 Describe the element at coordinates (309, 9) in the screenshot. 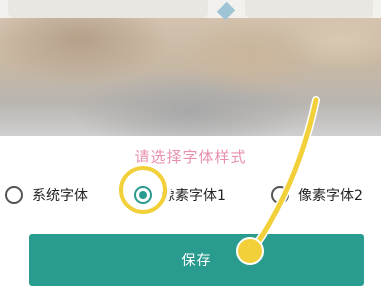

I see `photo-top-panel-right` at that location.